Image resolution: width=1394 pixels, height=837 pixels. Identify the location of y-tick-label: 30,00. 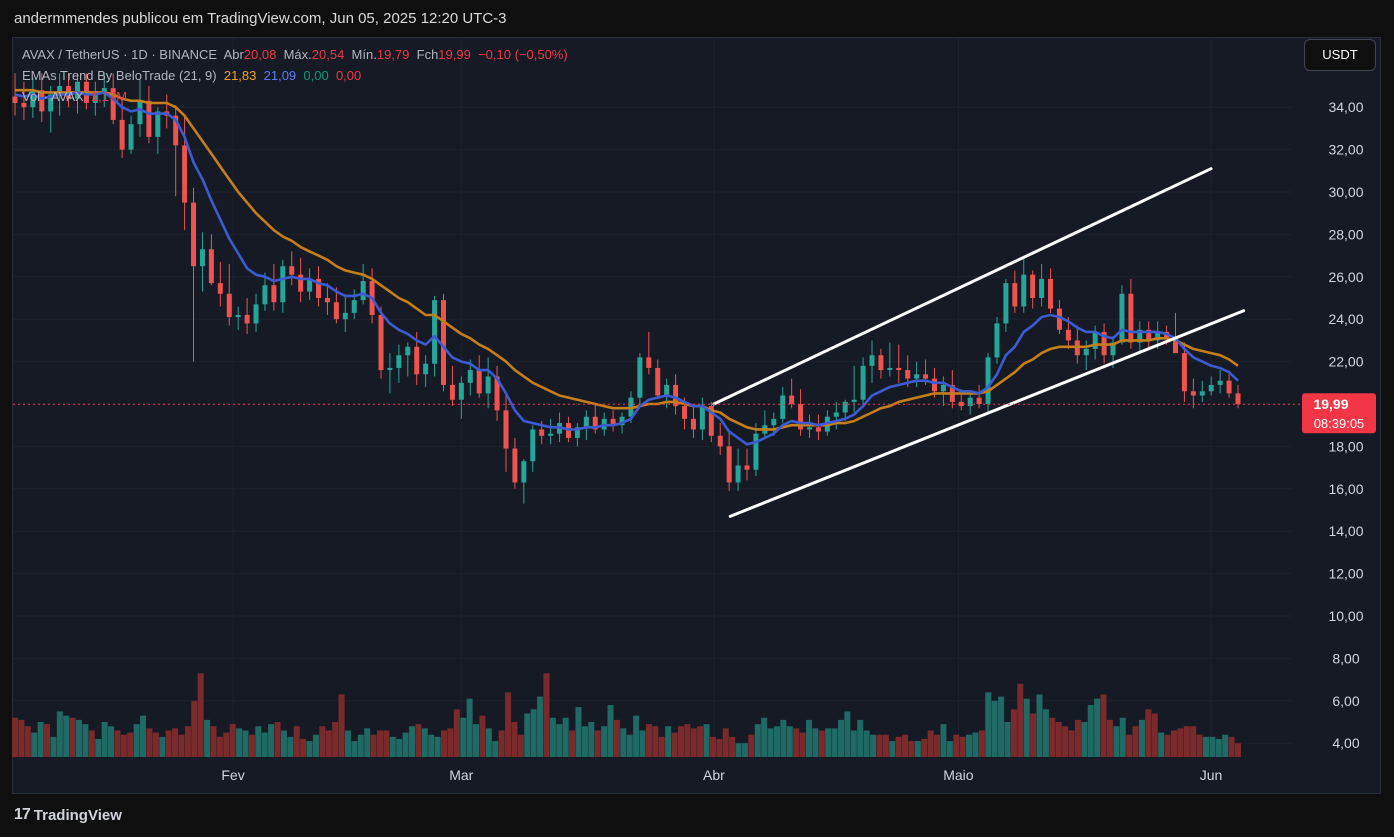
(1345, 192).